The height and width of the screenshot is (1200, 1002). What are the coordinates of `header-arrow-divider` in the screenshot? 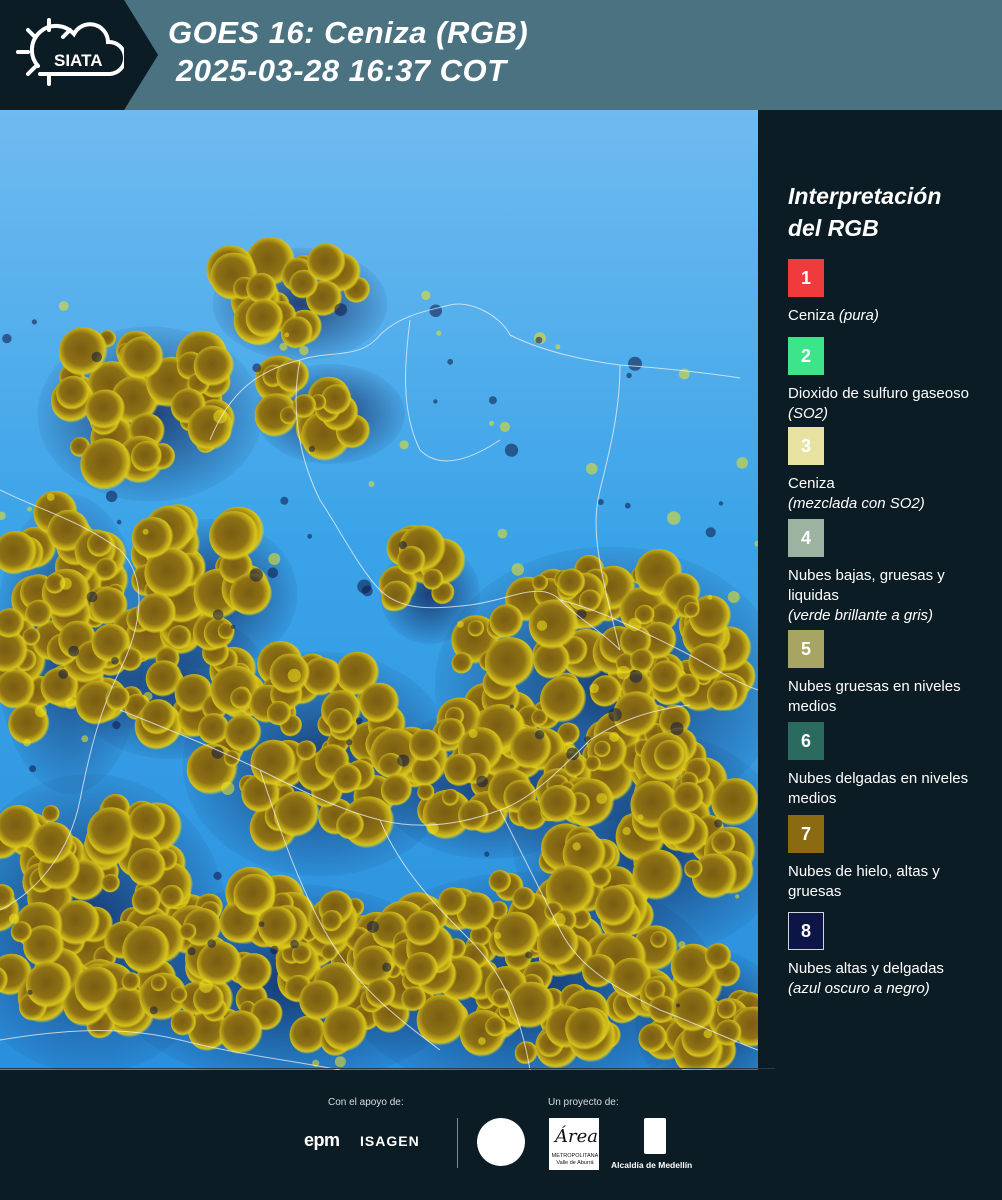 It's located at (141, 55).